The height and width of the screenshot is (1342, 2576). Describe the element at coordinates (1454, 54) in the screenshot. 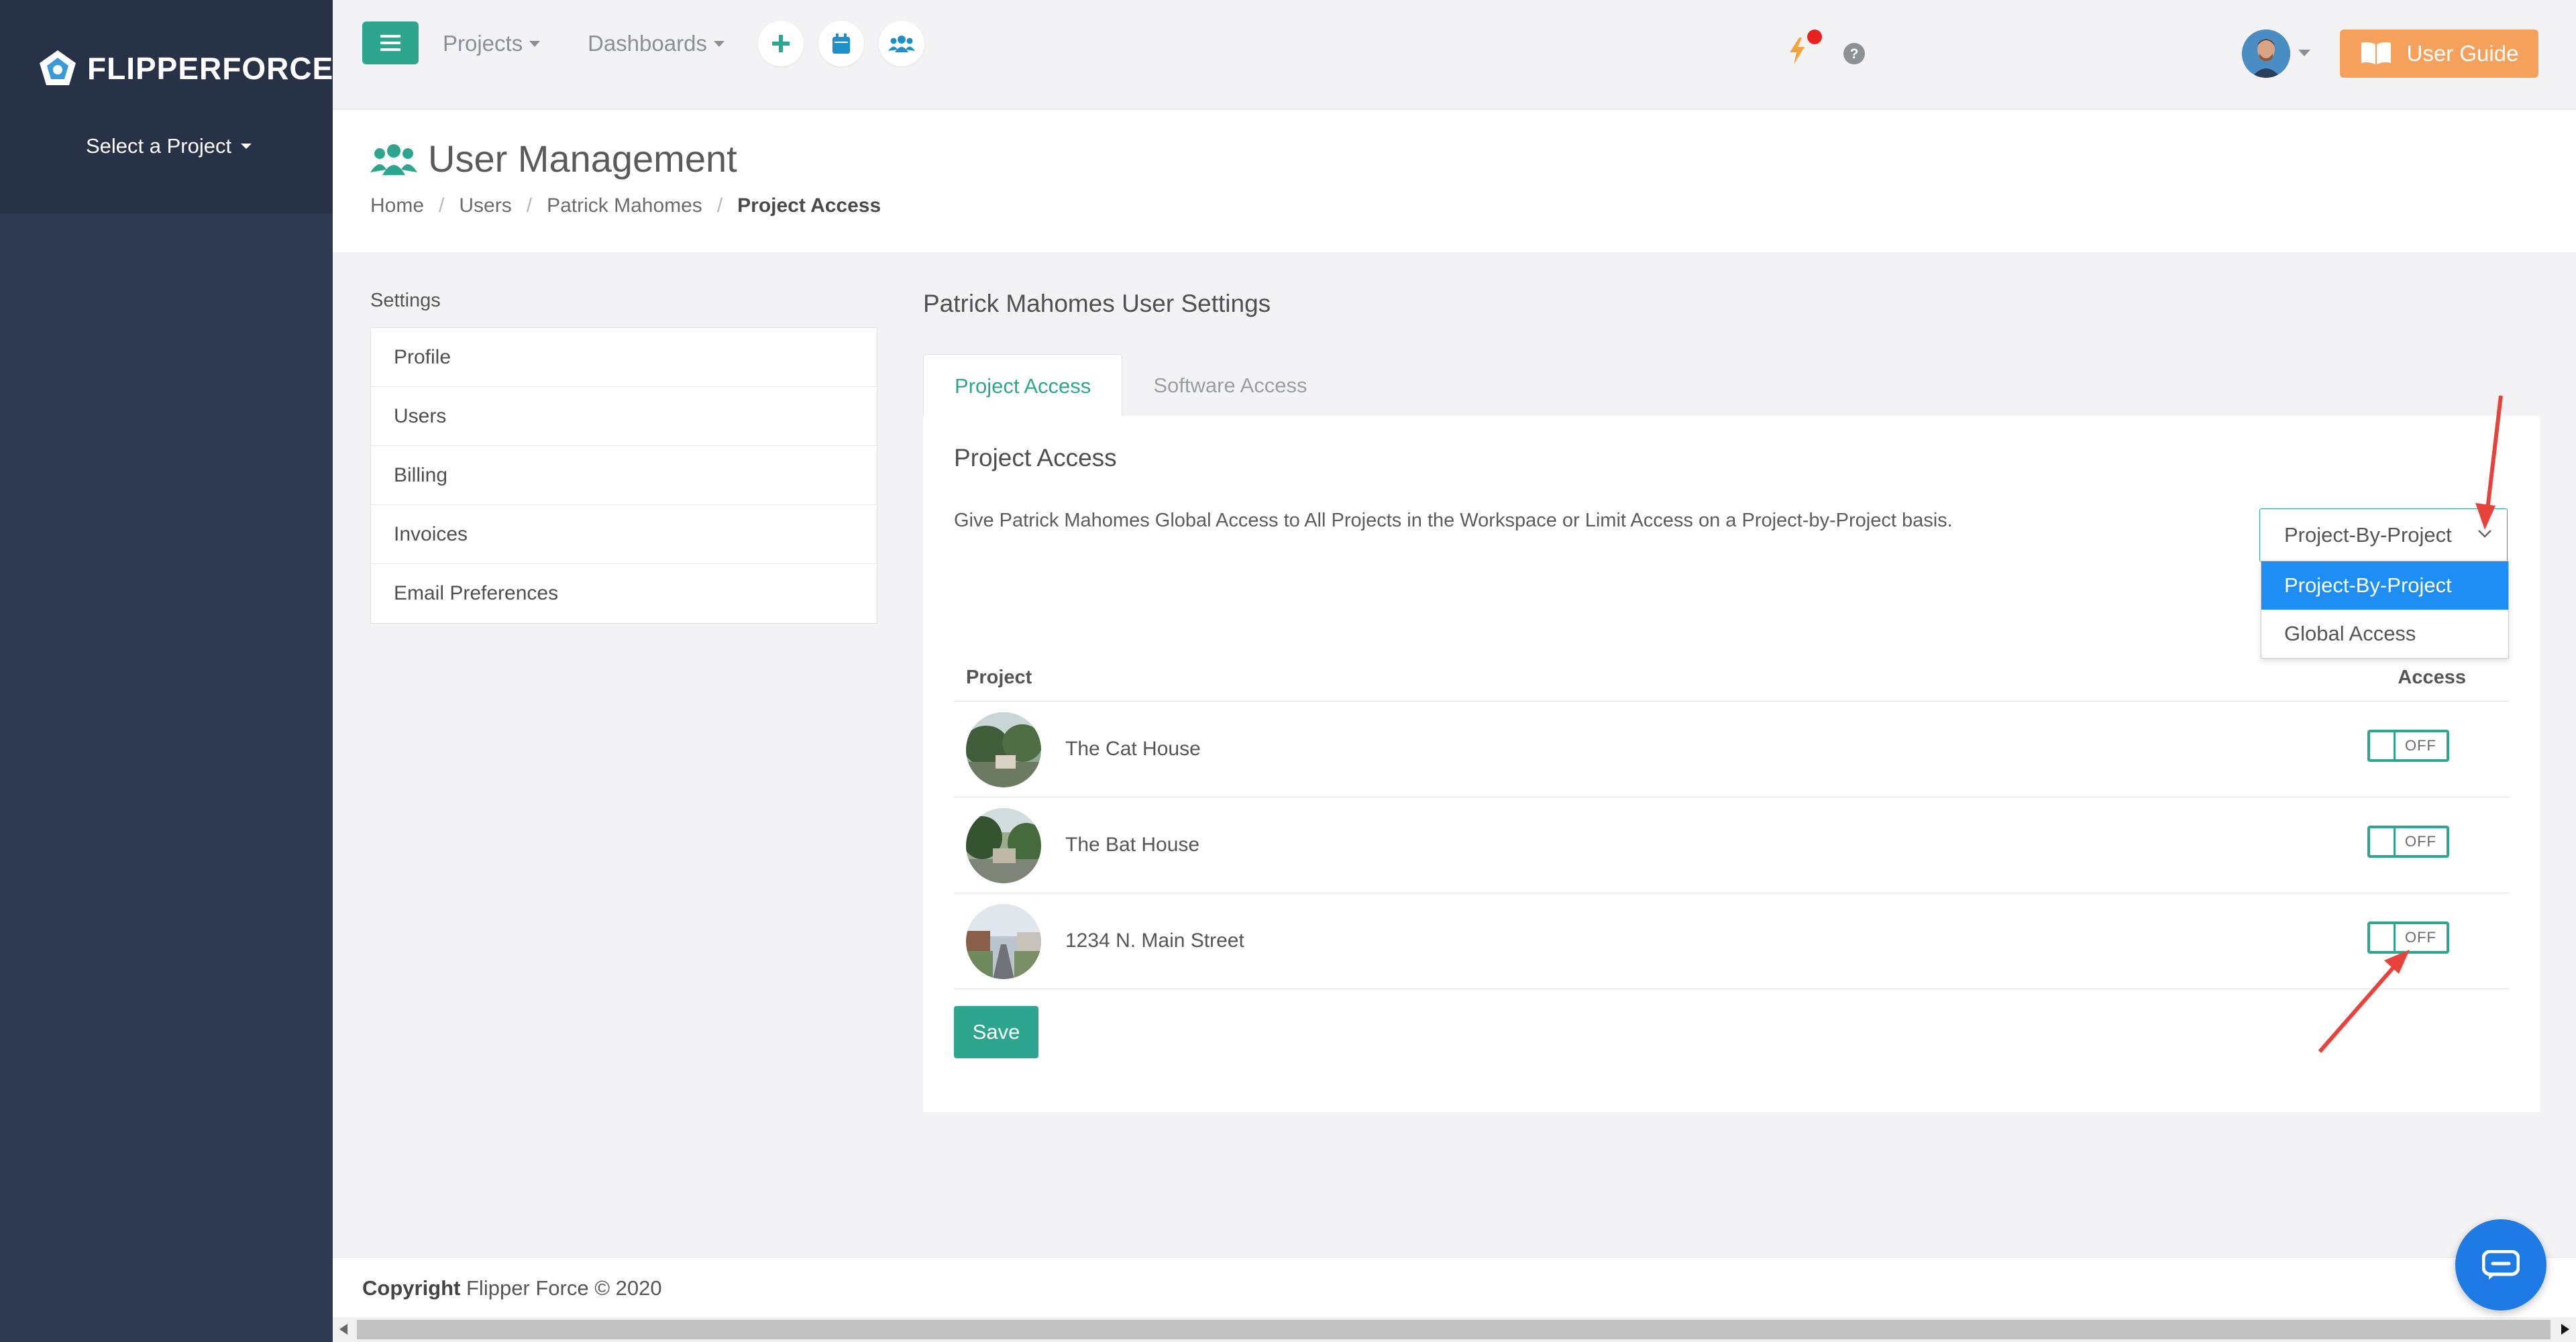

I see `top-navbar: Projects Dashboards` at that location.